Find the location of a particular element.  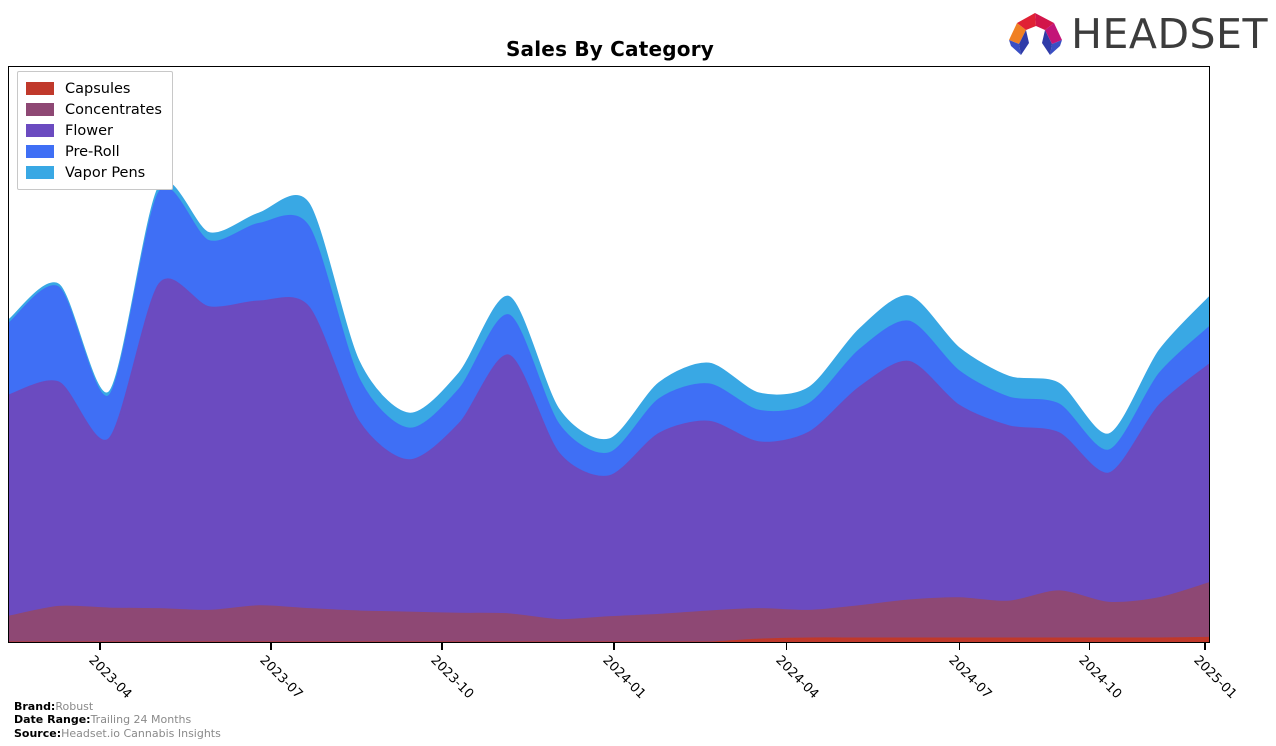

legend-item: Capsules is located at coordinates (94, 88).